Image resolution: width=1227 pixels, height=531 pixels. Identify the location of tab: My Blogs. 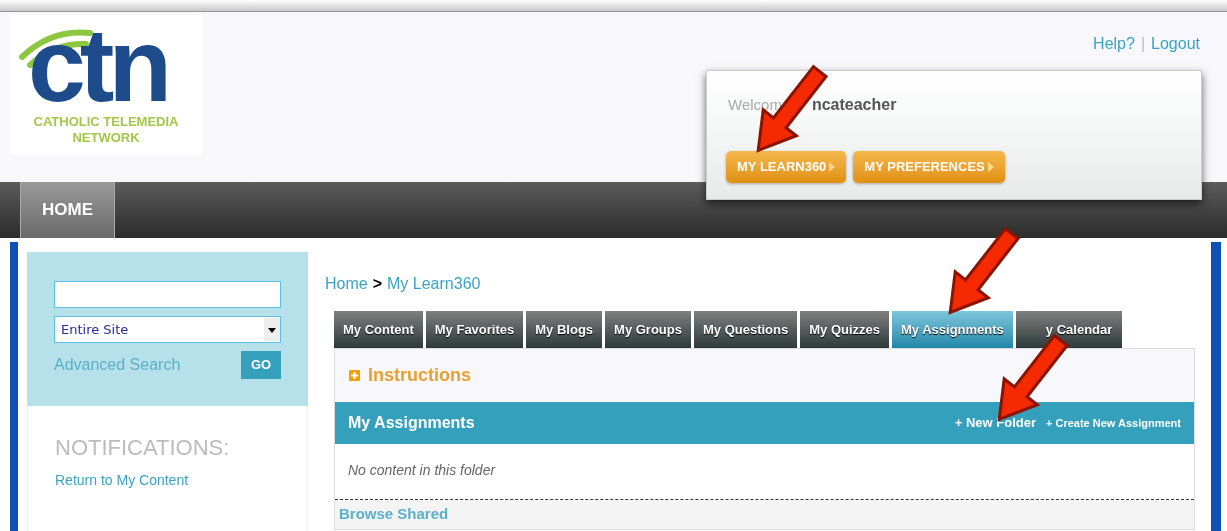
(564, 329).